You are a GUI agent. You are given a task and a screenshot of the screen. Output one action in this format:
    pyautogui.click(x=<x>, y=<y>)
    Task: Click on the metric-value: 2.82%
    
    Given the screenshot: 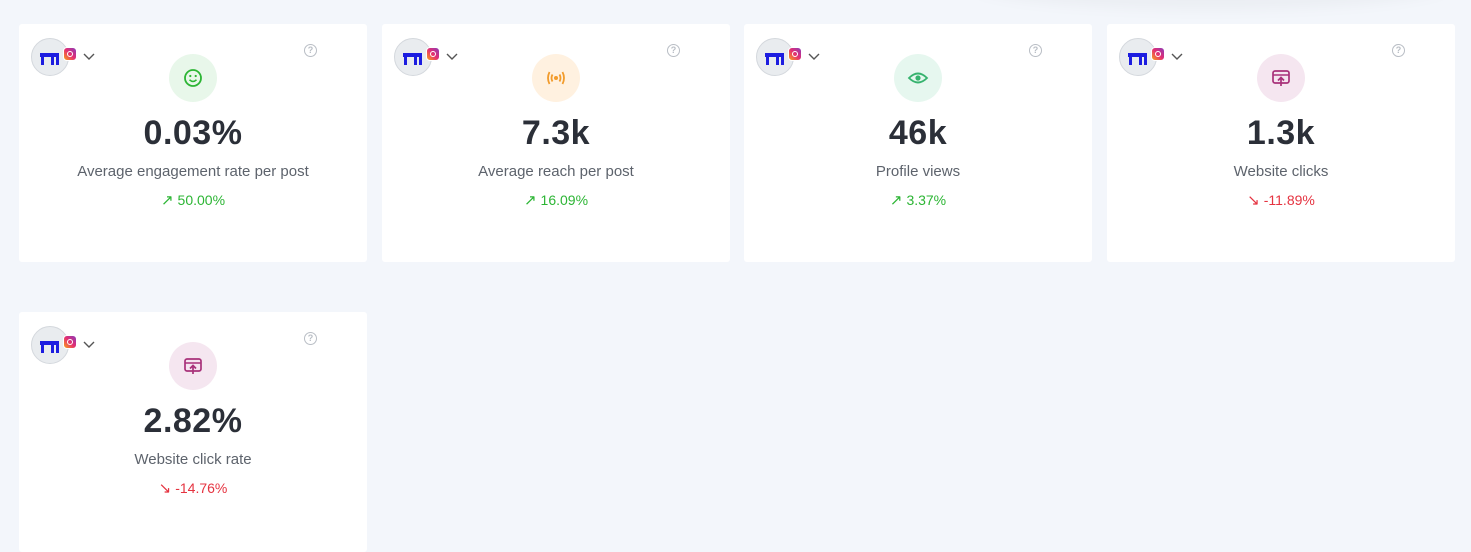 What is the action you would take?
    pyautogui.click(x=193, y=421)
    